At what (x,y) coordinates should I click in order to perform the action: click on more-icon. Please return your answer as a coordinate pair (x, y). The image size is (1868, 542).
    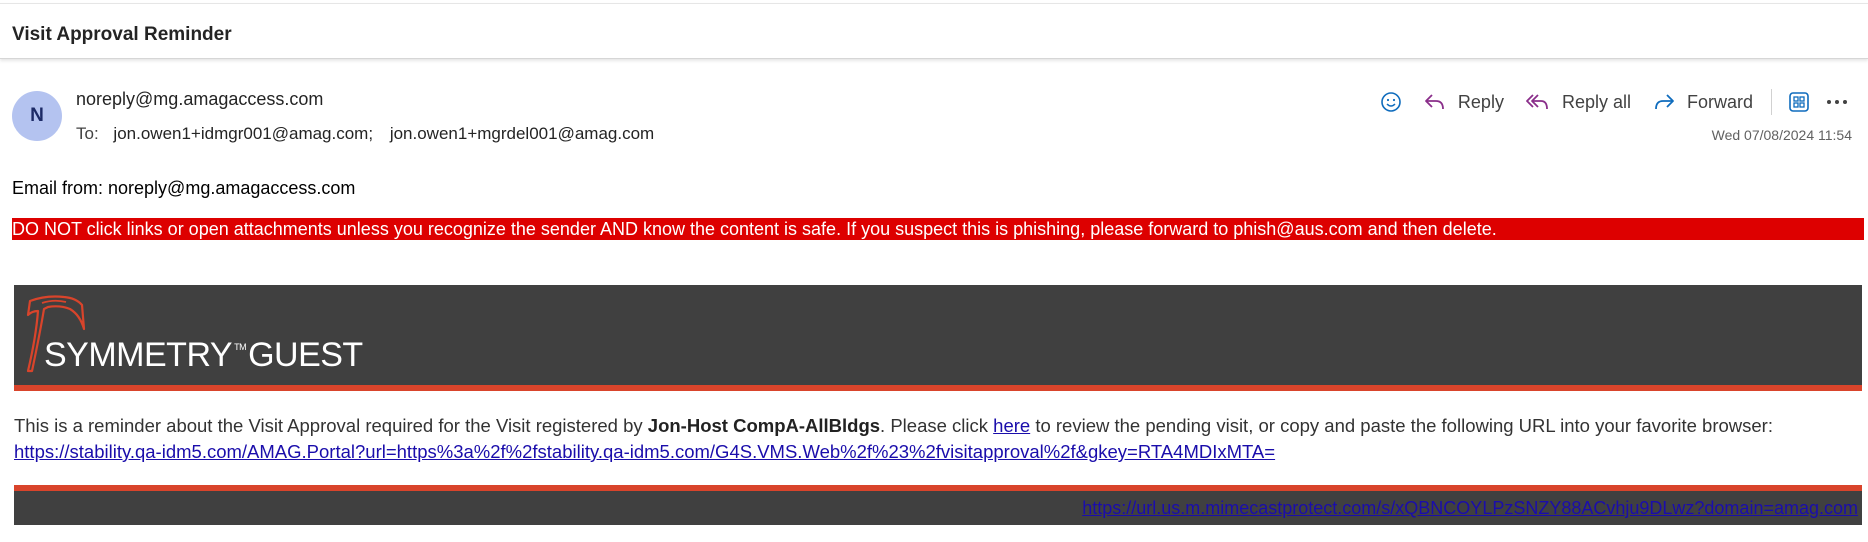
    Looking at the image, I should click on (1837, 102).